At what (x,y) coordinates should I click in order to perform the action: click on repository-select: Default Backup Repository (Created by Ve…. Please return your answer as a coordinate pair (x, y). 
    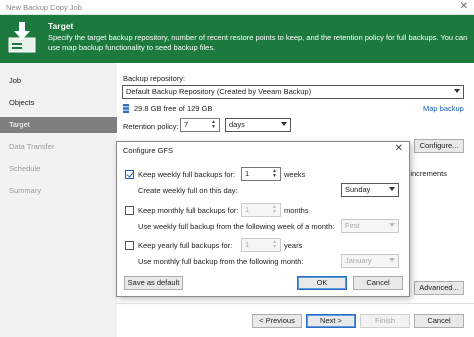
    Looking at the image, I should click on (293, 92).